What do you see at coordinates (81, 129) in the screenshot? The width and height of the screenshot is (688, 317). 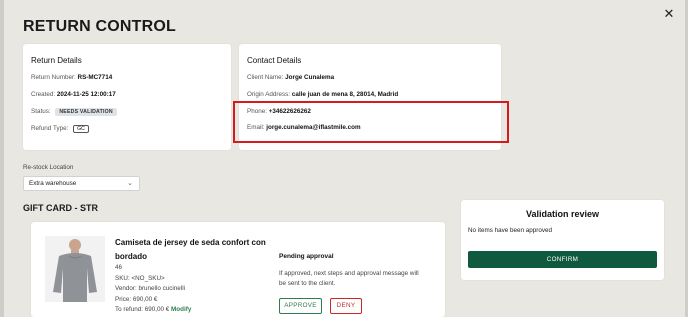 I see `refund-type-badge: GC` at bounding box center [81, 129].